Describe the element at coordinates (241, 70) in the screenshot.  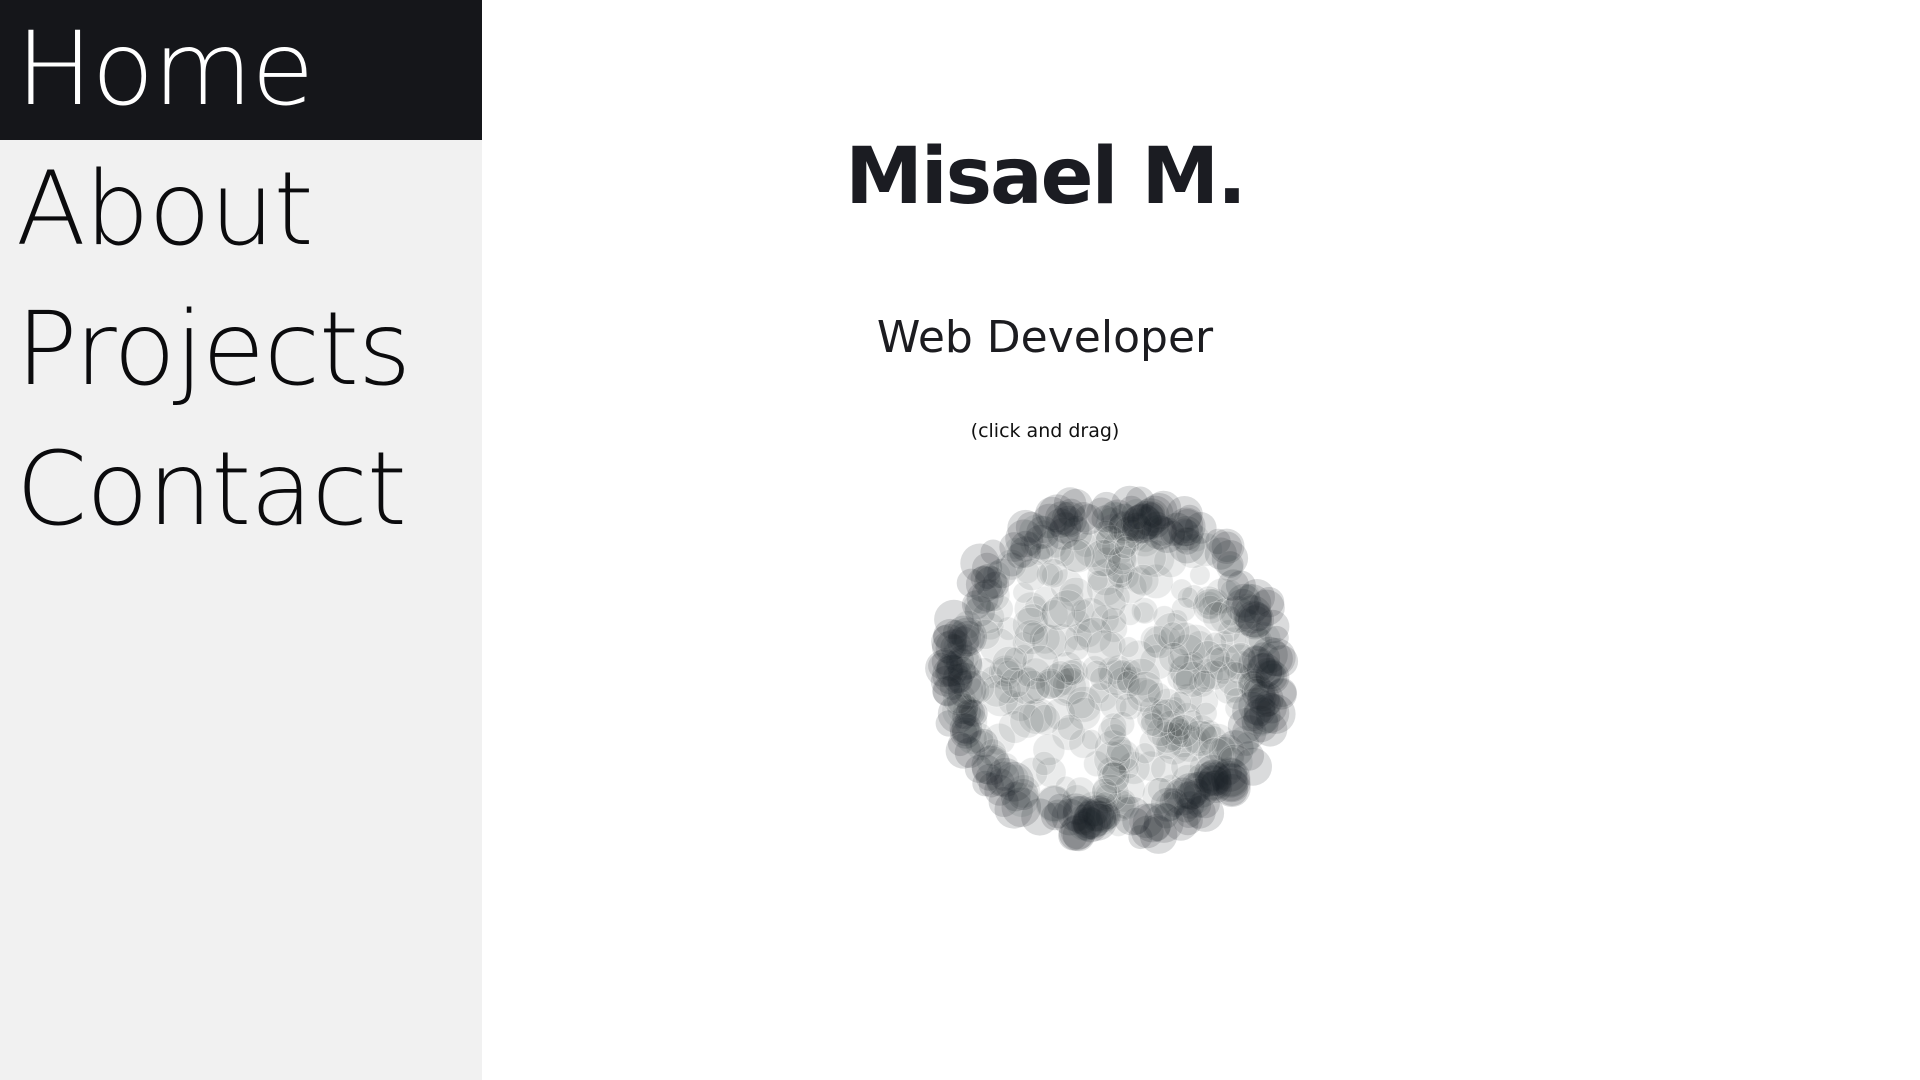
I see `nav-item-home: Home` at that location.